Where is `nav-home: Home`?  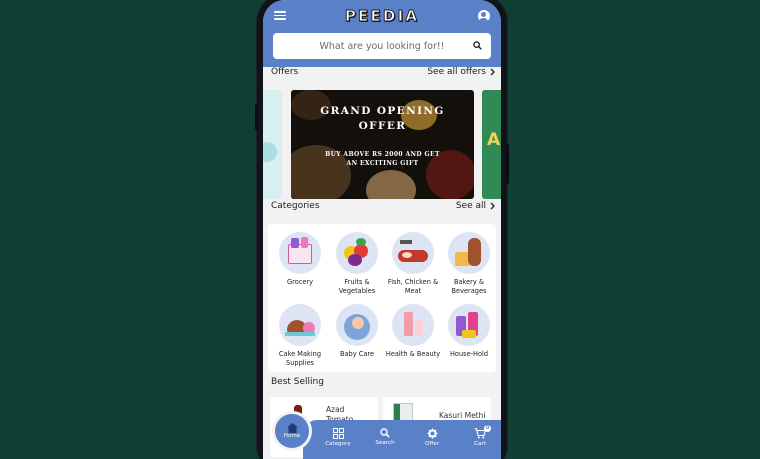 nav-home: Home is located at coordinates (292, 431).